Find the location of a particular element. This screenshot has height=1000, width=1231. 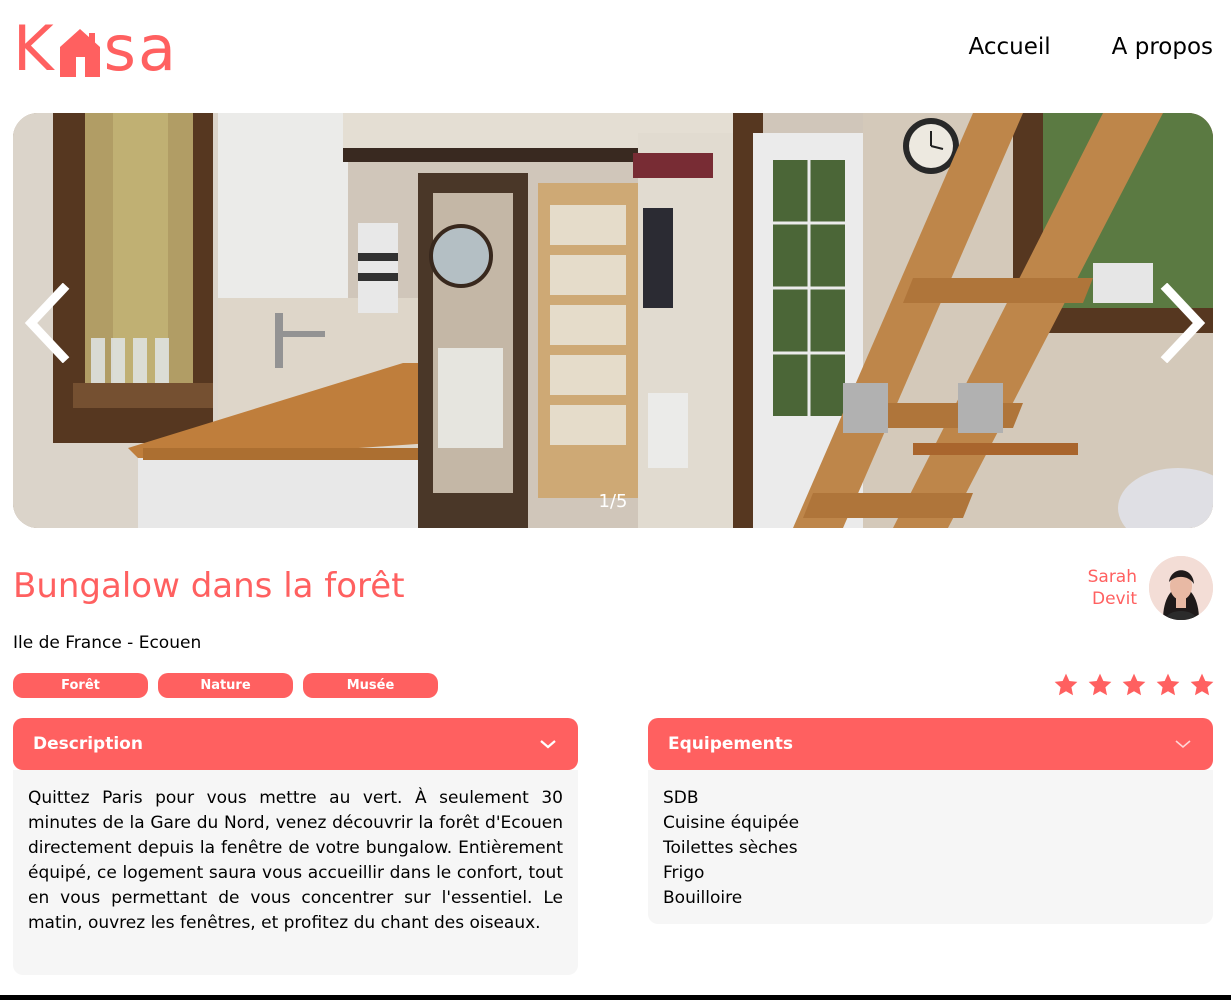

carousel-prev-button is located at coordinates (49, 323).